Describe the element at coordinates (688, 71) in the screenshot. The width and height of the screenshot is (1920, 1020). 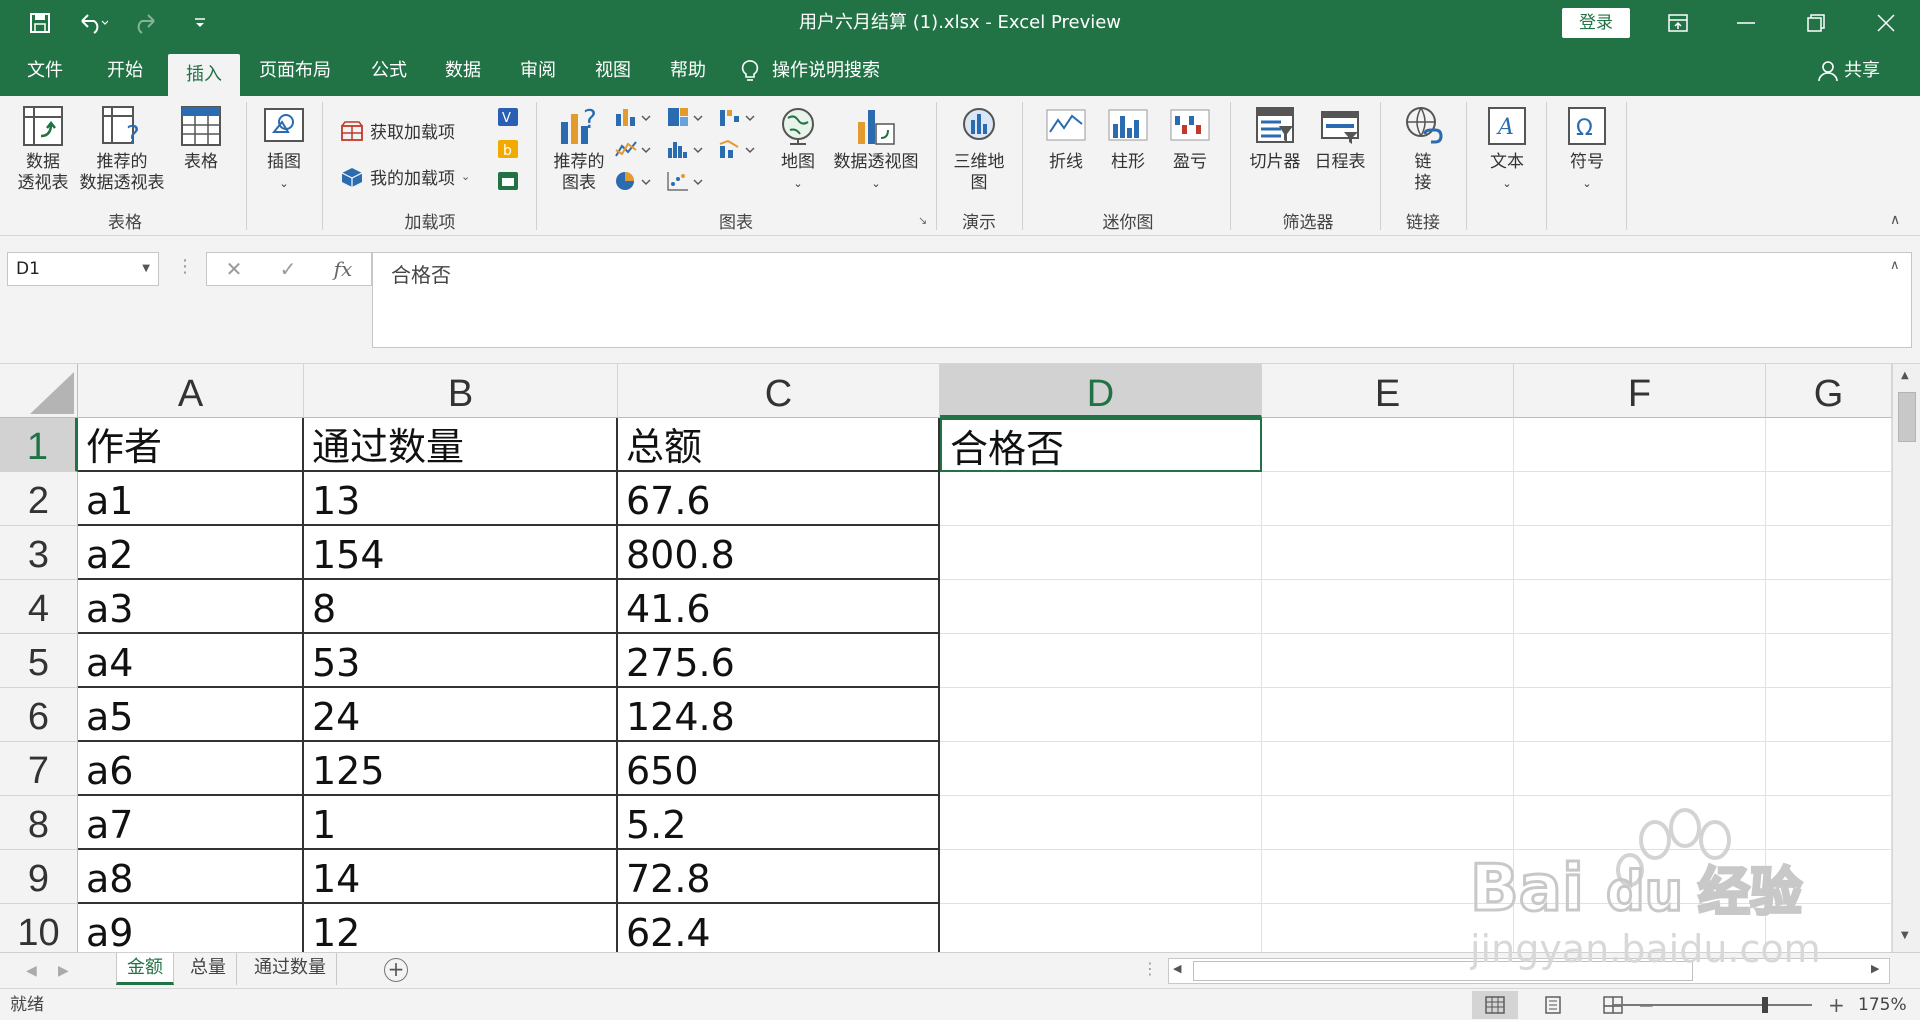
I see `tab-help: 帮助` at that location.